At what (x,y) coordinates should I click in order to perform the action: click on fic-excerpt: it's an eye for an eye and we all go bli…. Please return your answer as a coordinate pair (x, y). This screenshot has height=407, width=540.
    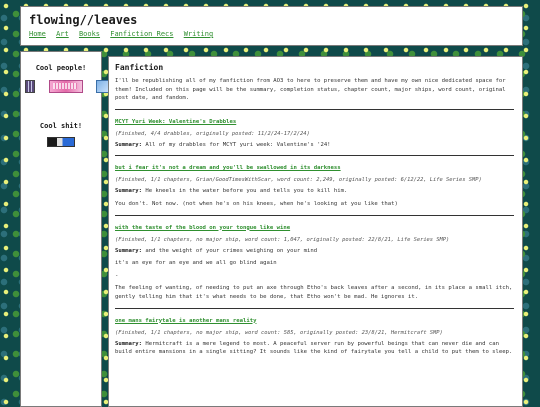
    Looking at the image, I should click on (196, 263).